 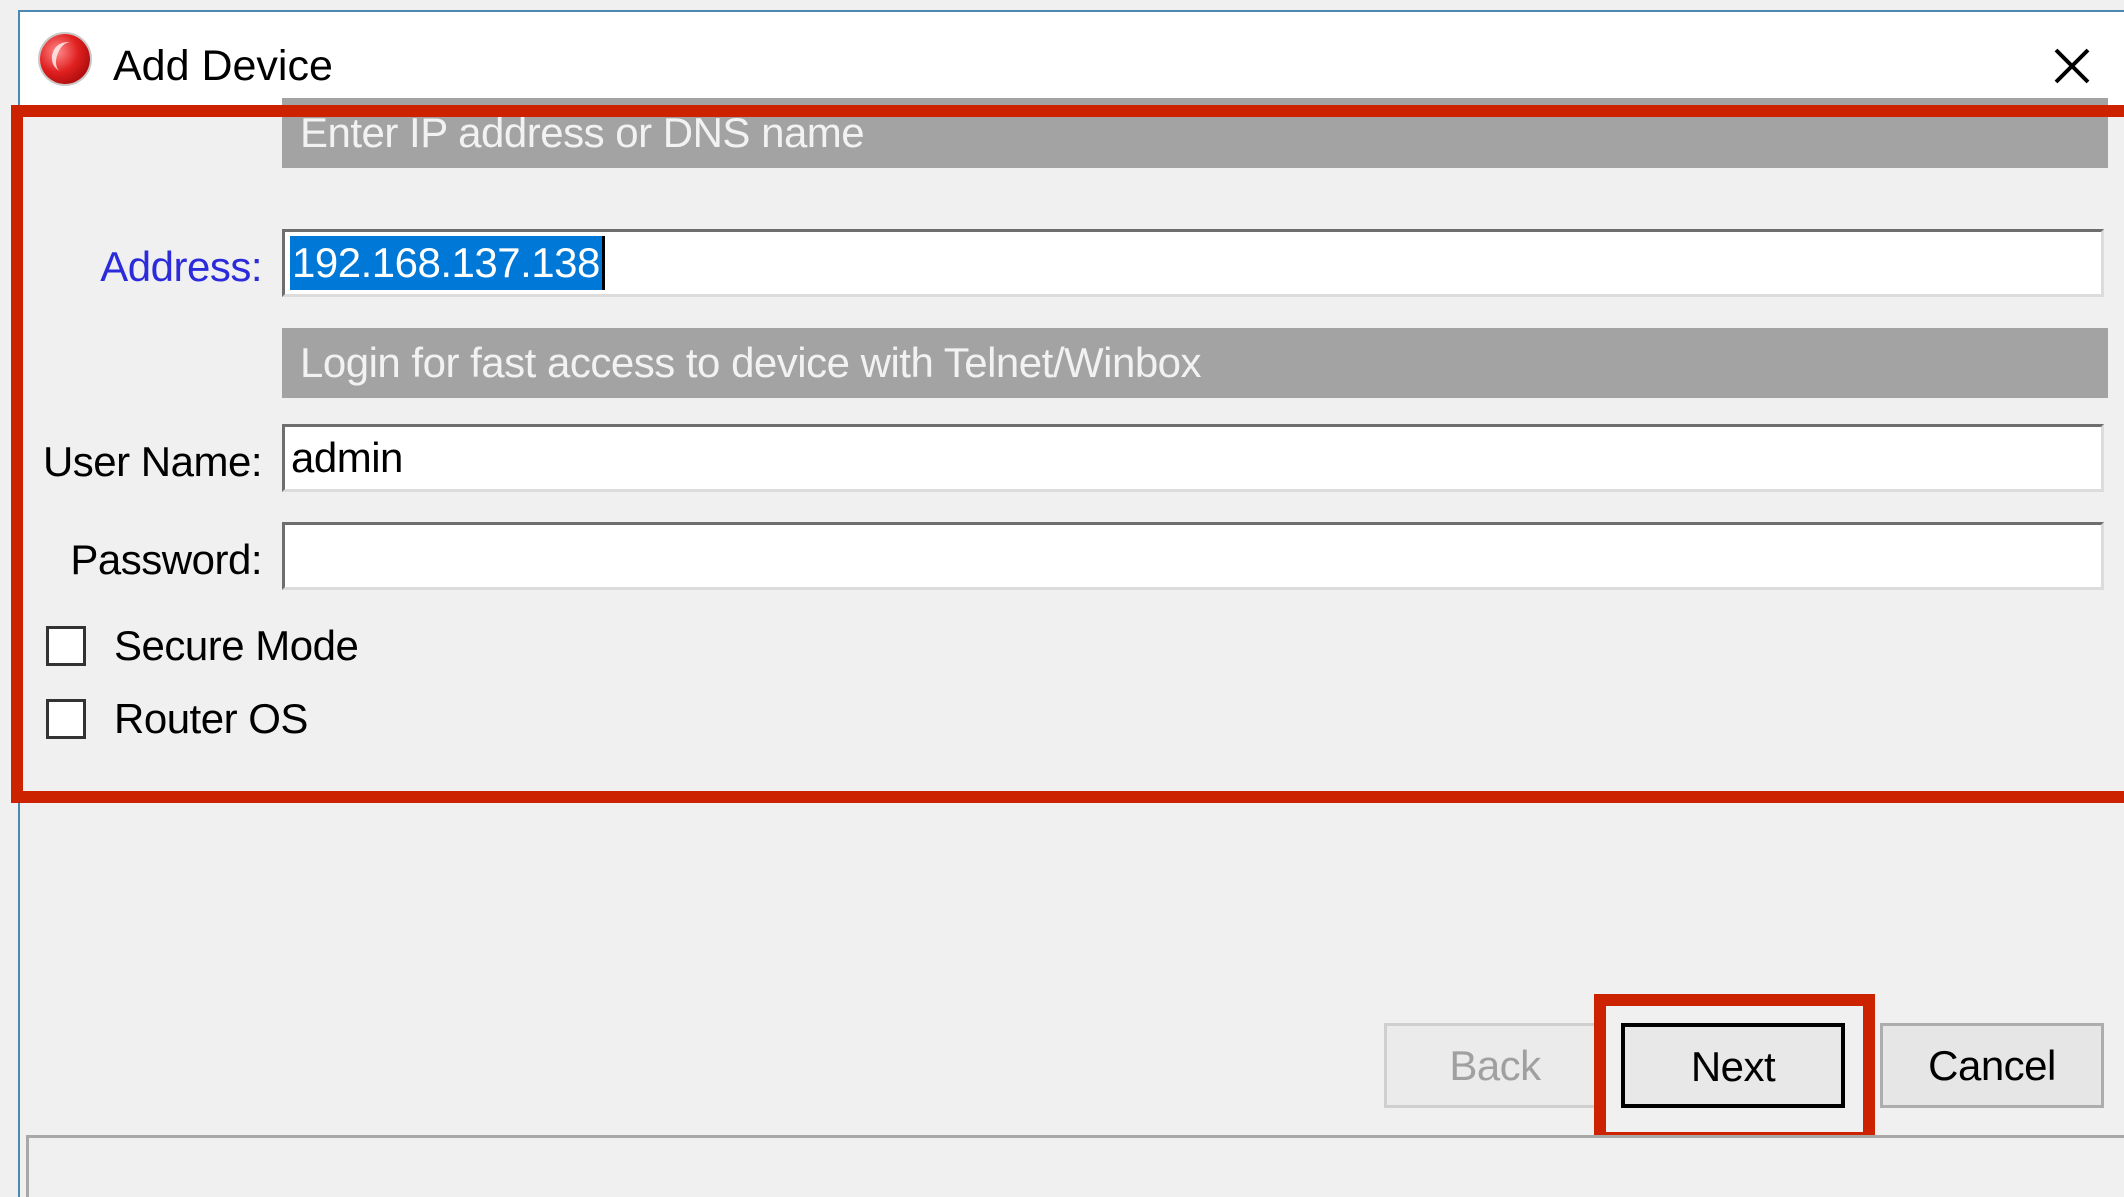 What do you see at coordinates (1075, 1166) in the screenshot?
I see `status-bar` at bounding box center [1075, 1166].